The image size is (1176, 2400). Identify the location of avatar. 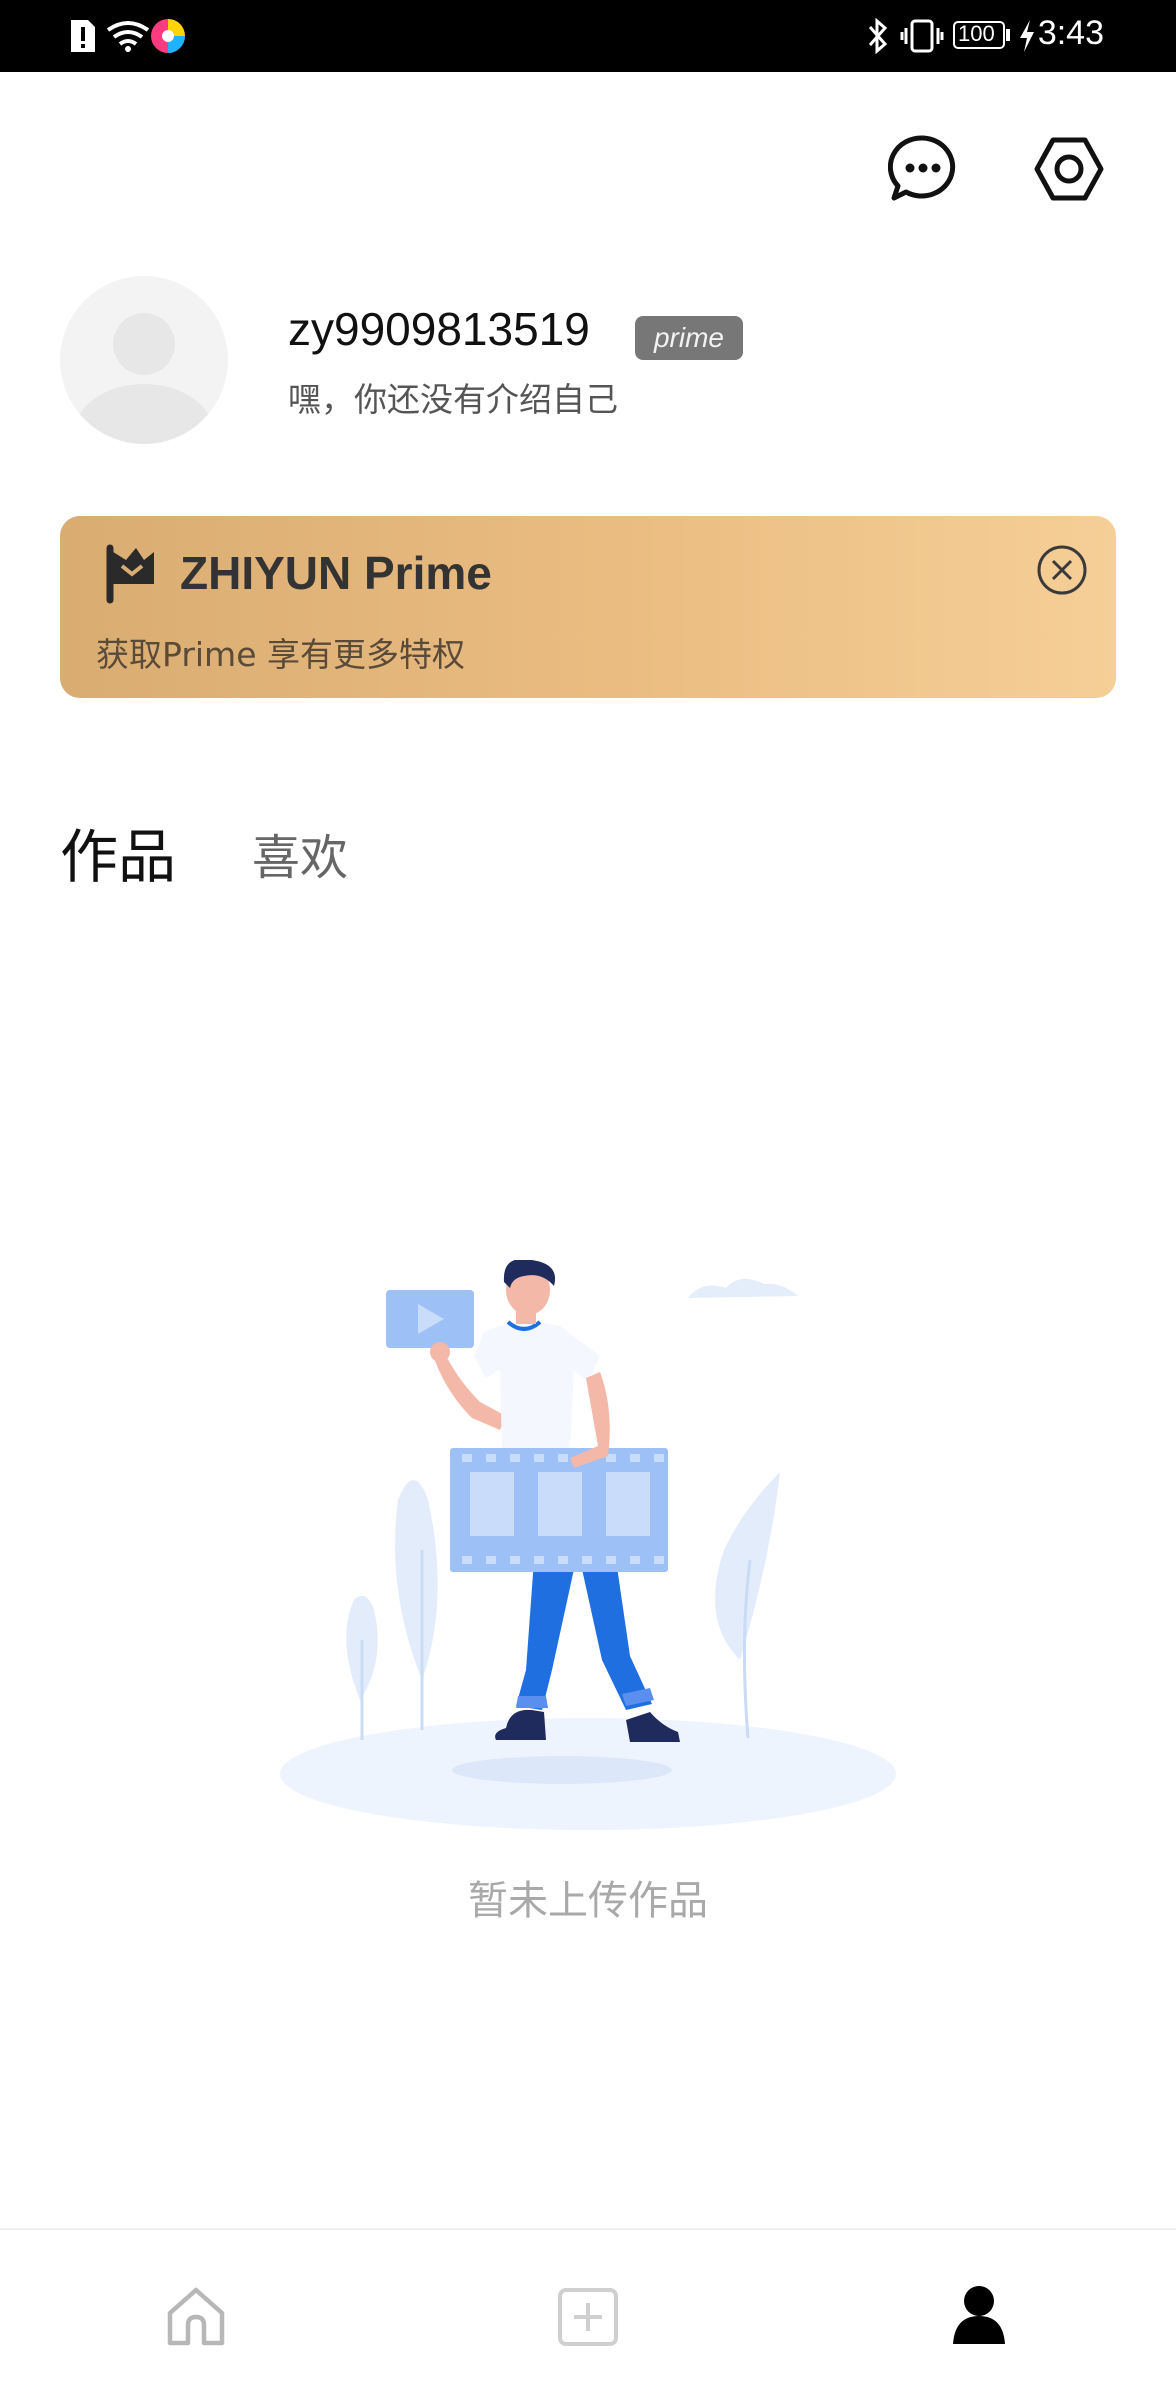
(144, 360).